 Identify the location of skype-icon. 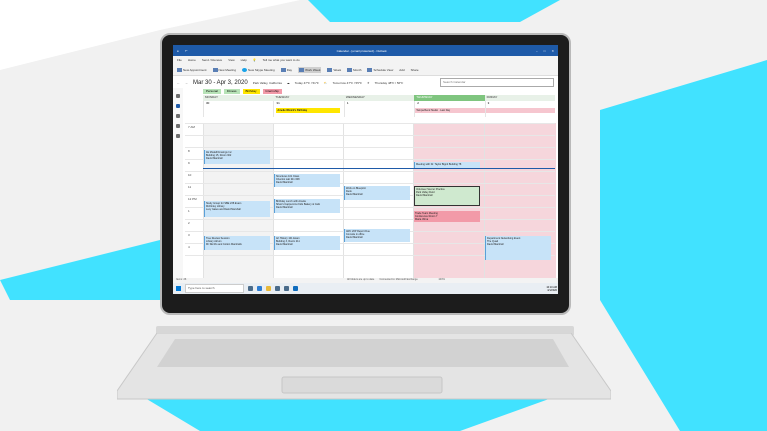
(245, 69).